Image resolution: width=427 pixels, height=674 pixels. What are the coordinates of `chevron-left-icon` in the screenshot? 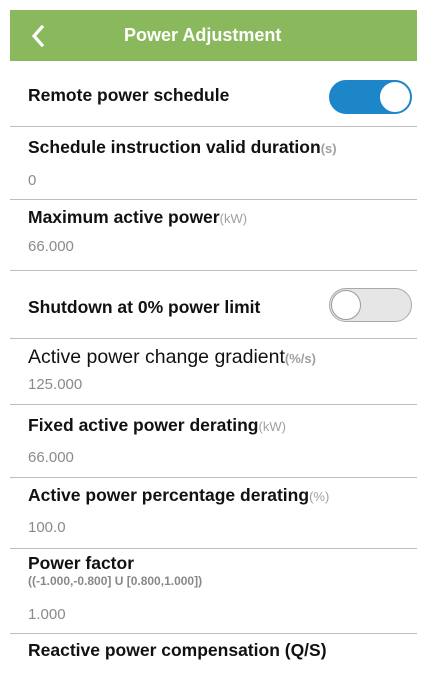 It's located at (38, 35).